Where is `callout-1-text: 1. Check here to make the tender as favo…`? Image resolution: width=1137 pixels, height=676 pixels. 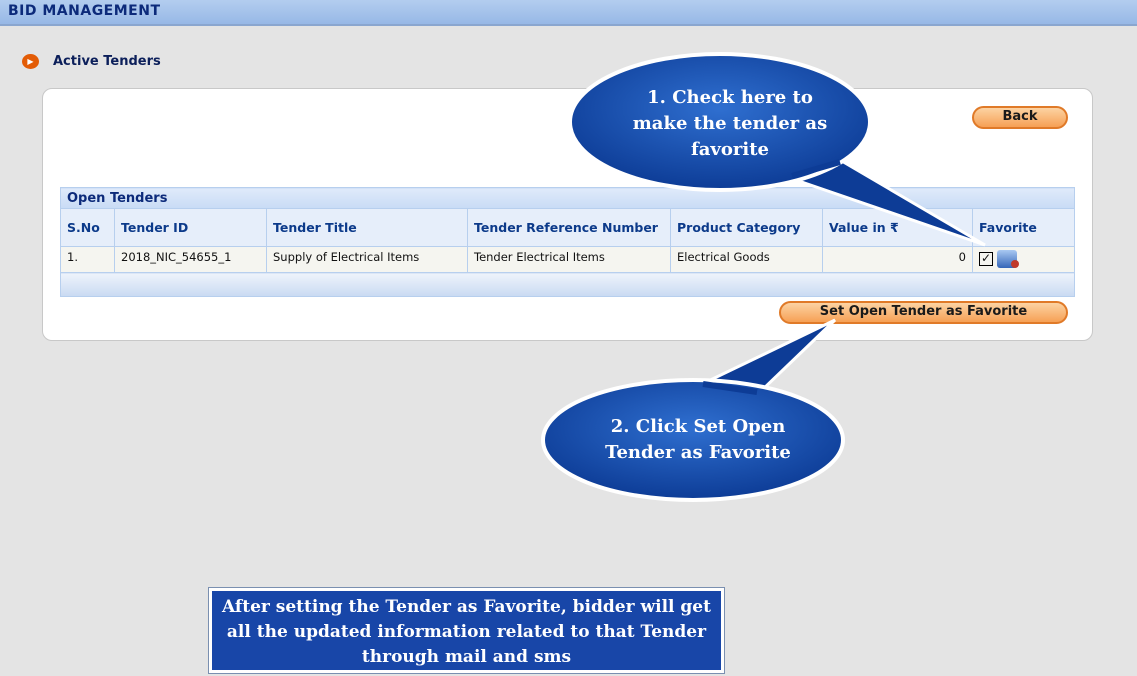
callout-1-text: 1. Check here to make the tender as favo… is located at coordinates (730, 123).